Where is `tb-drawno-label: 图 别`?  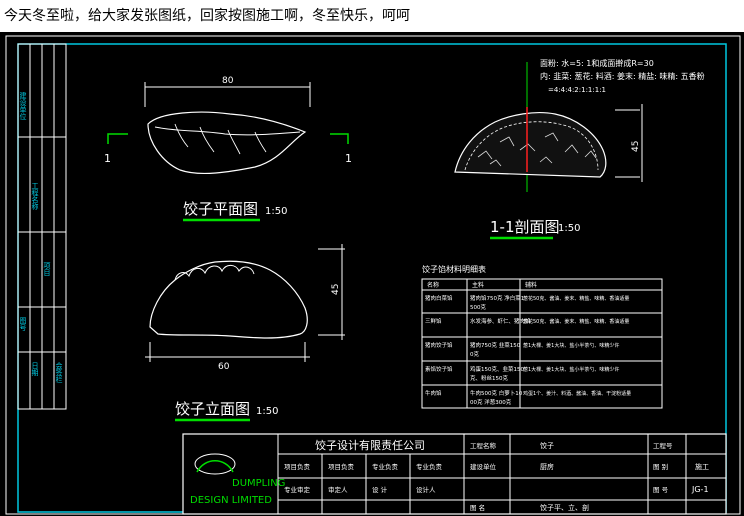 tb-drawno-label: 图 别 is located at coordinates (660, 466).